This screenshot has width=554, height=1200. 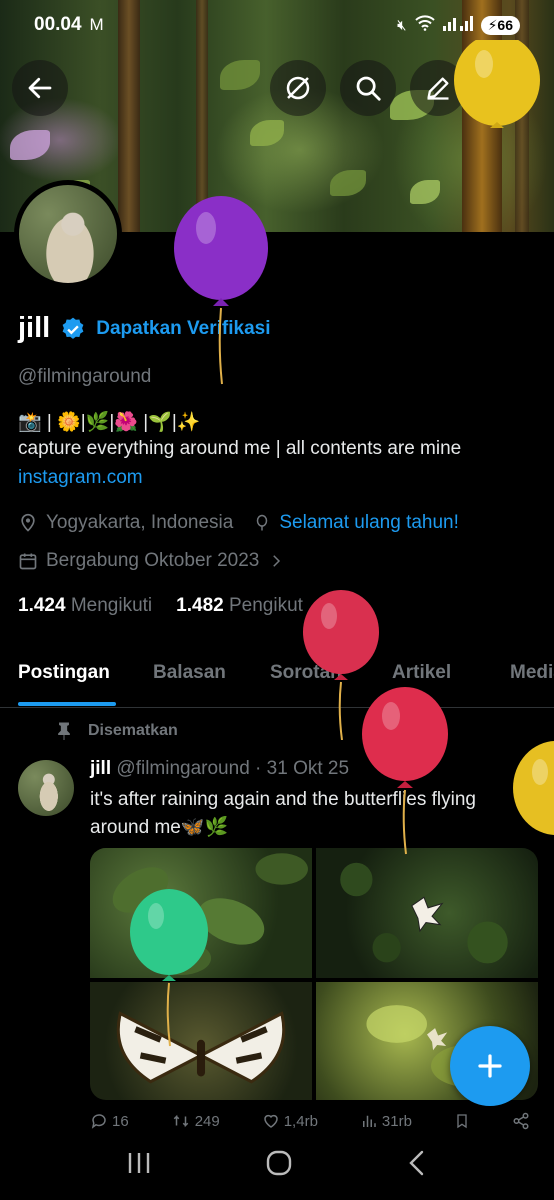 What do you see at coordinates (139, 1162) in the screenshot?
I see `recents-icon` at bounding box center [139, 1162].